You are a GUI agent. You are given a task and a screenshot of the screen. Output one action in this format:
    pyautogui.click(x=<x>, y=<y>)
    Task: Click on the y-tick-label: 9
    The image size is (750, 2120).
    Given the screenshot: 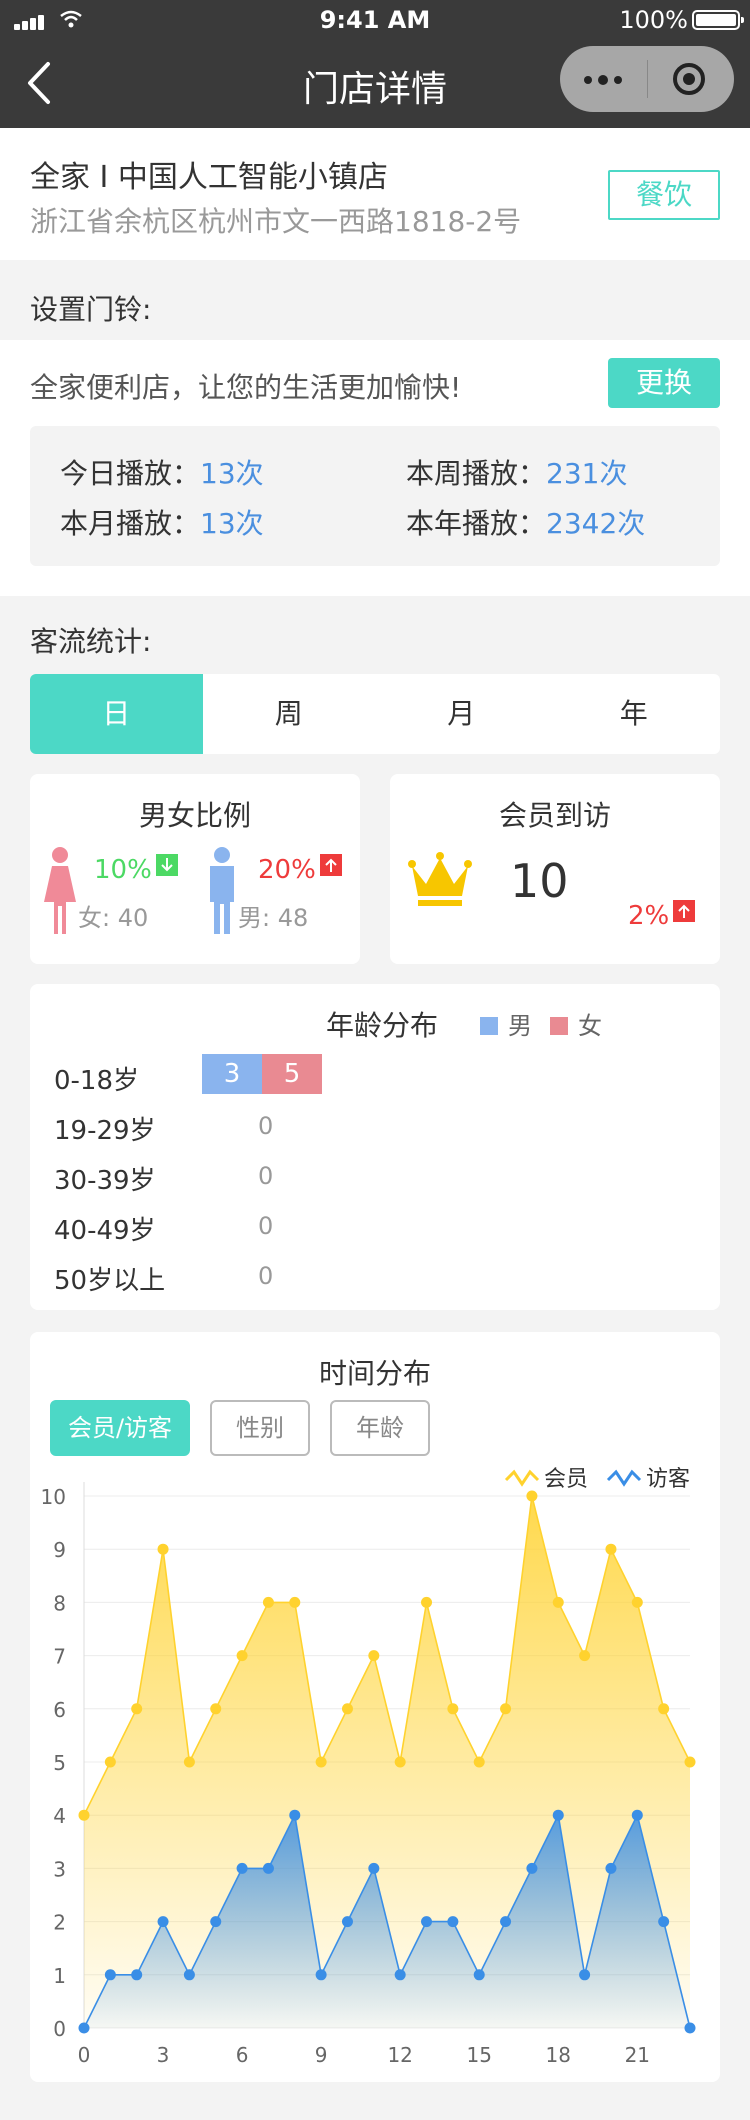 What is the action you would take?
    pyautogui.click(x=59, y=1550)
    